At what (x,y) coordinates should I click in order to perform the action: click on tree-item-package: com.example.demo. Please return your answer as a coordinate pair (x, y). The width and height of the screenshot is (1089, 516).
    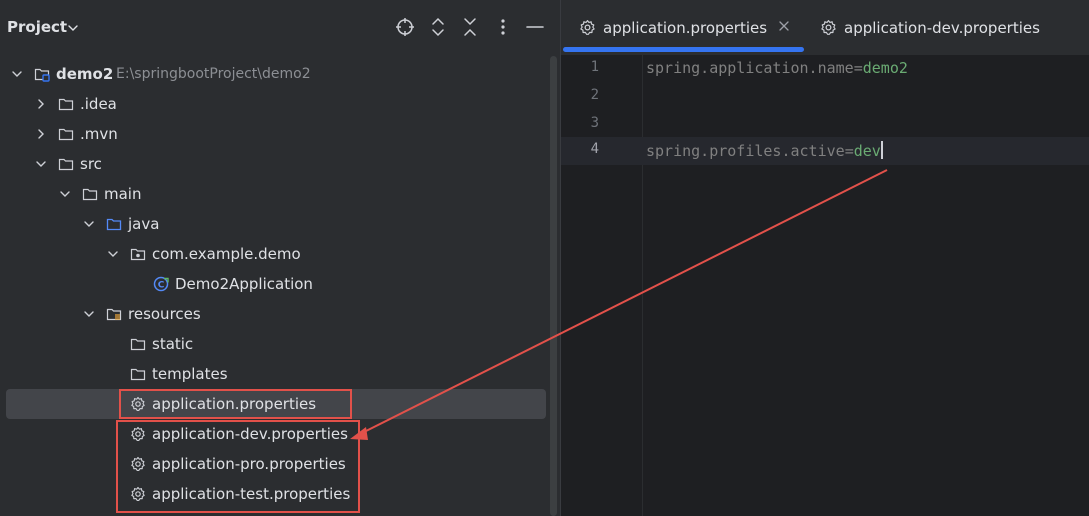
    Looking at the image, I should click on (276, 254).